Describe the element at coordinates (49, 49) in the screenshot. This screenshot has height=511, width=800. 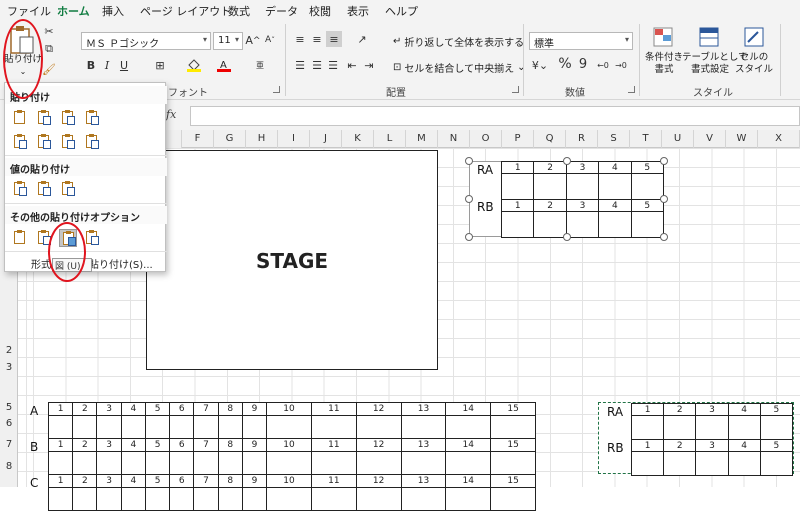
I see `copy-icon: ⧉` at that location.